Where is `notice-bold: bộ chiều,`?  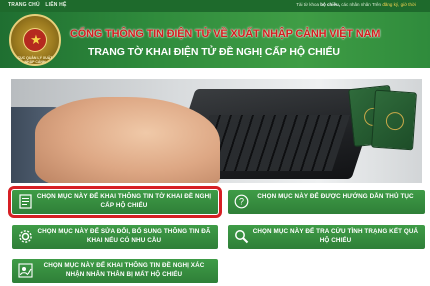 notice-bold: bộ chiều, is located at coordinates (330, 4).